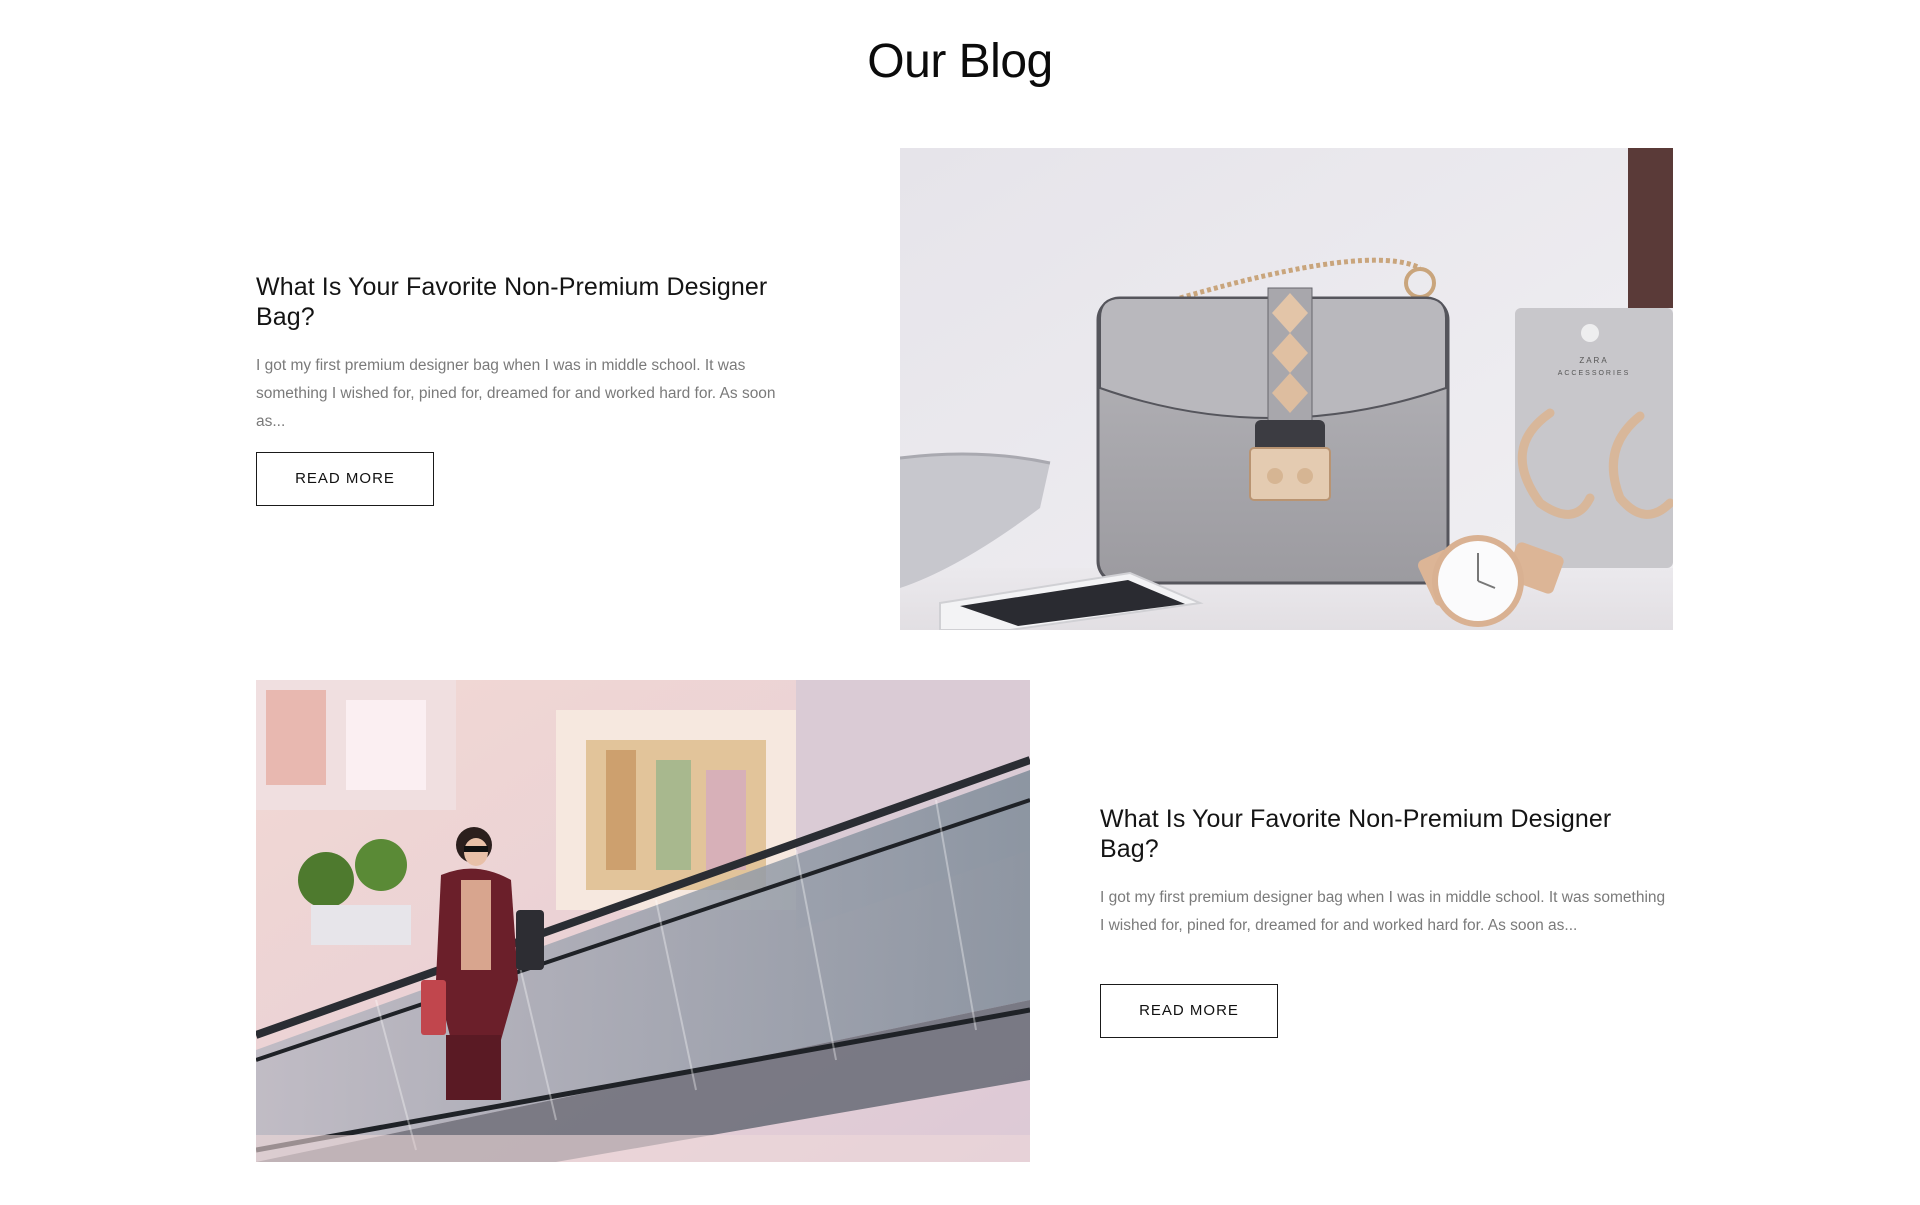 The image size is (1920, 1205). I want to click on post-2-read-more-button: READ MORE, so click(1189, 1011).